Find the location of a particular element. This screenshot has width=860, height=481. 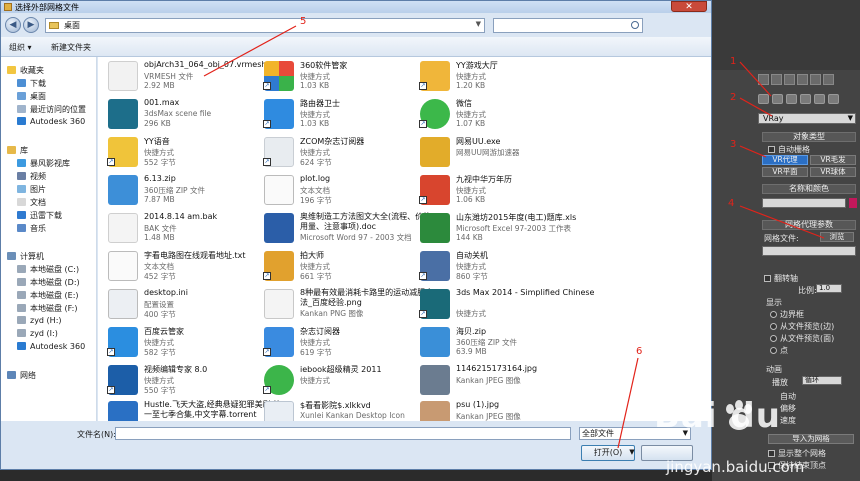

file-item: ↗ ZCOM杂志订阅器 快捷方式 624 字节 is located at coordinates (335, 152).